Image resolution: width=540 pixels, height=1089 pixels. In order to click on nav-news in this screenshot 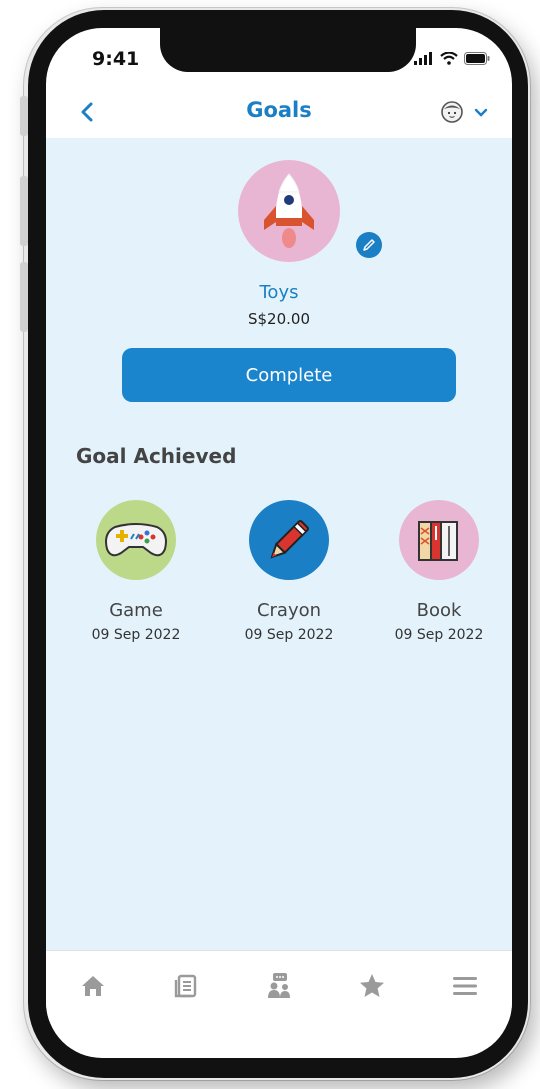, I will do `click(186, 986)`.